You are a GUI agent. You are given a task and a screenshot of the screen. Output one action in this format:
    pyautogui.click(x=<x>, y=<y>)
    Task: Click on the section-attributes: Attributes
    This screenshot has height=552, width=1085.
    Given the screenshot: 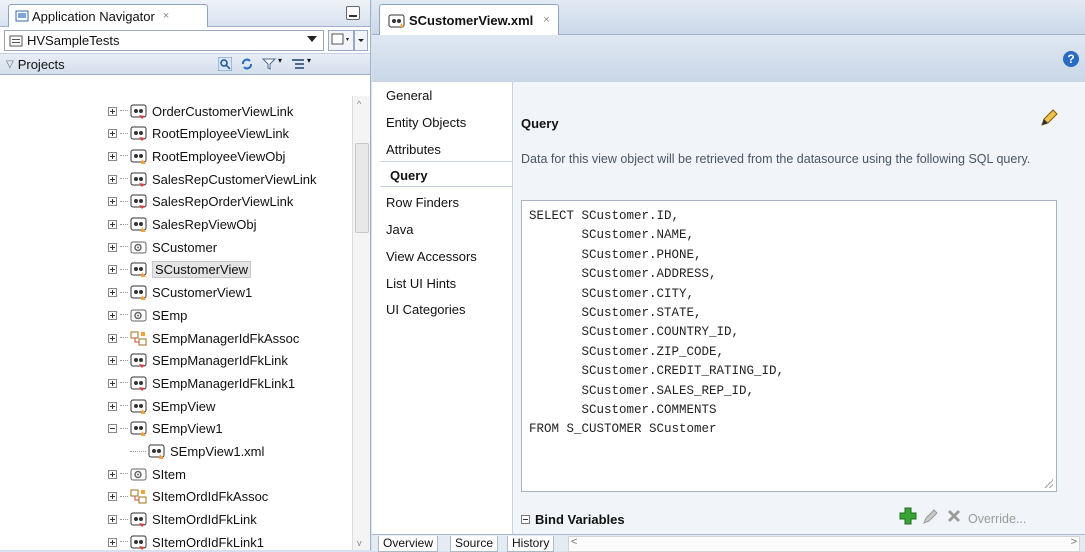 What is the action you would take?
    pyautogui.click(x=413, y=149)
    